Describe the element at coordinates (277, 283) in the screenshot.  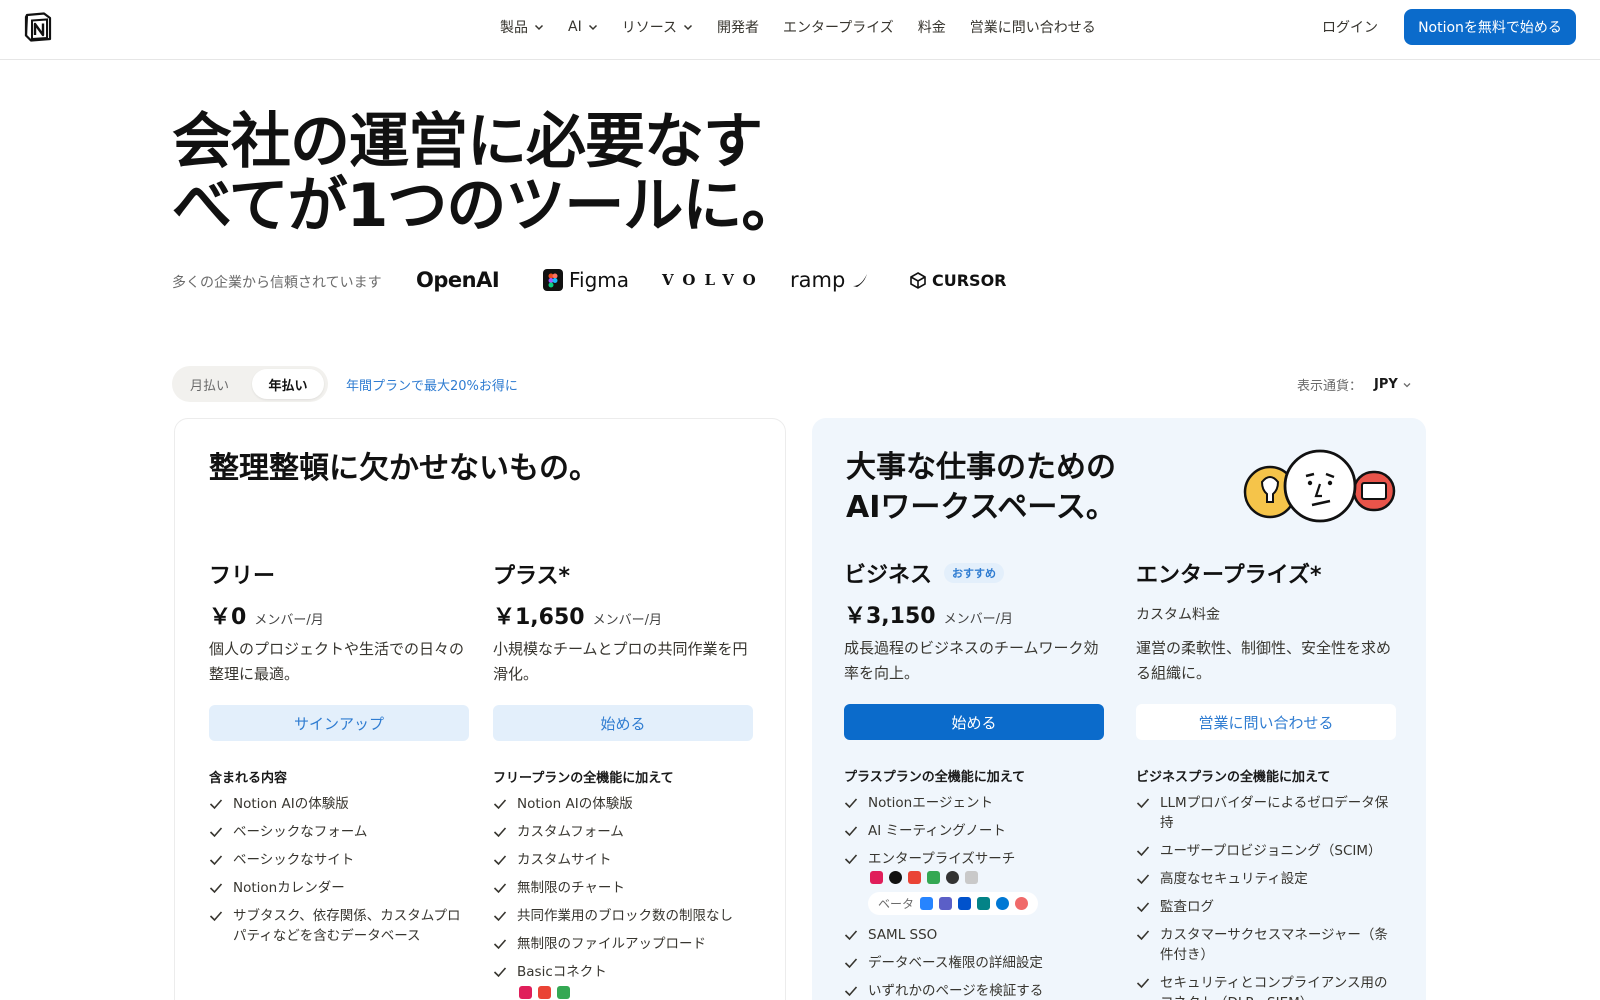
I see `trusted-by-label: 多くの企業から信頼されています` at that location.